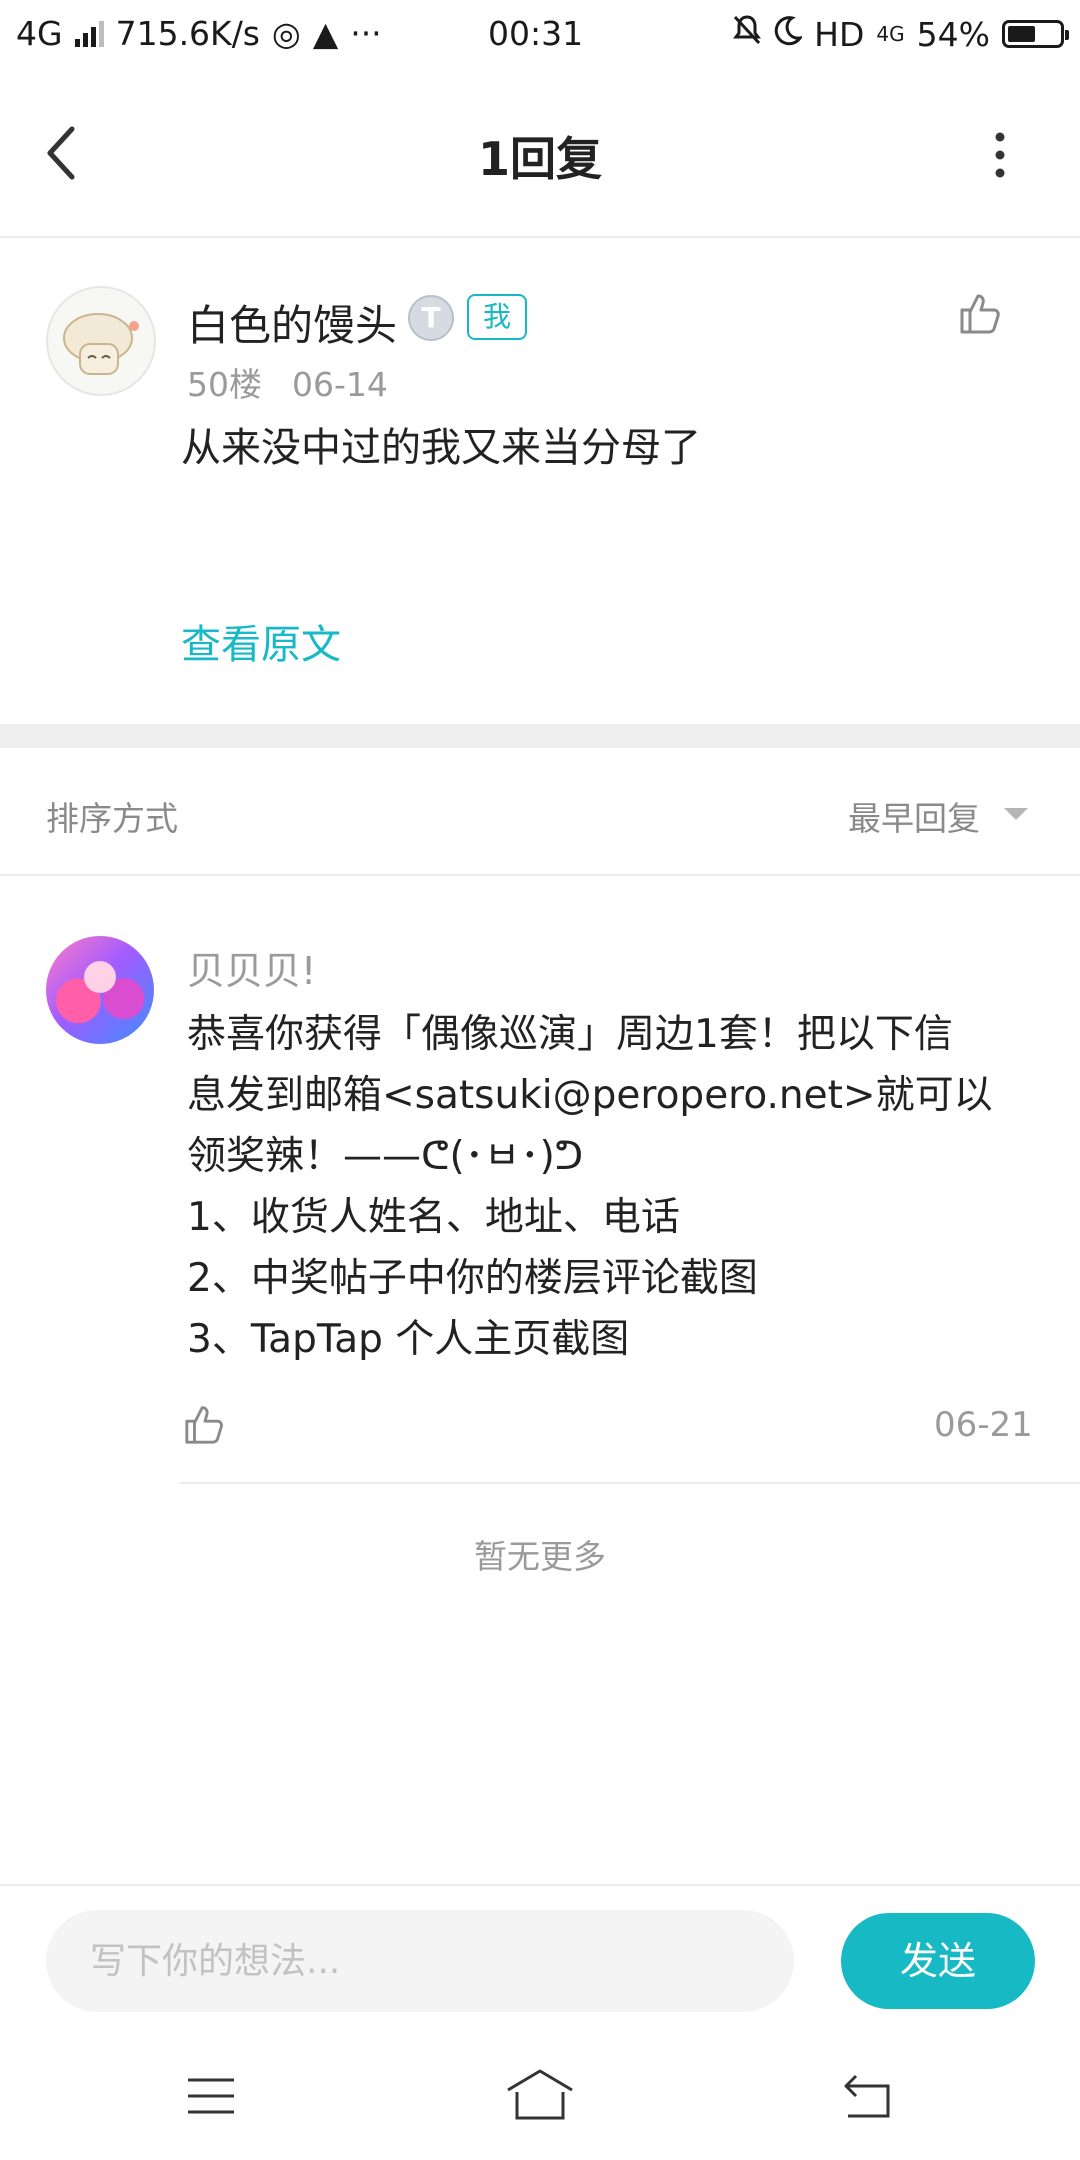 The height and width of the screenshot is (2160, 1080). Describe the element at coordinates (420, 1961) in the screenshot. I see `comment-input` at that location.